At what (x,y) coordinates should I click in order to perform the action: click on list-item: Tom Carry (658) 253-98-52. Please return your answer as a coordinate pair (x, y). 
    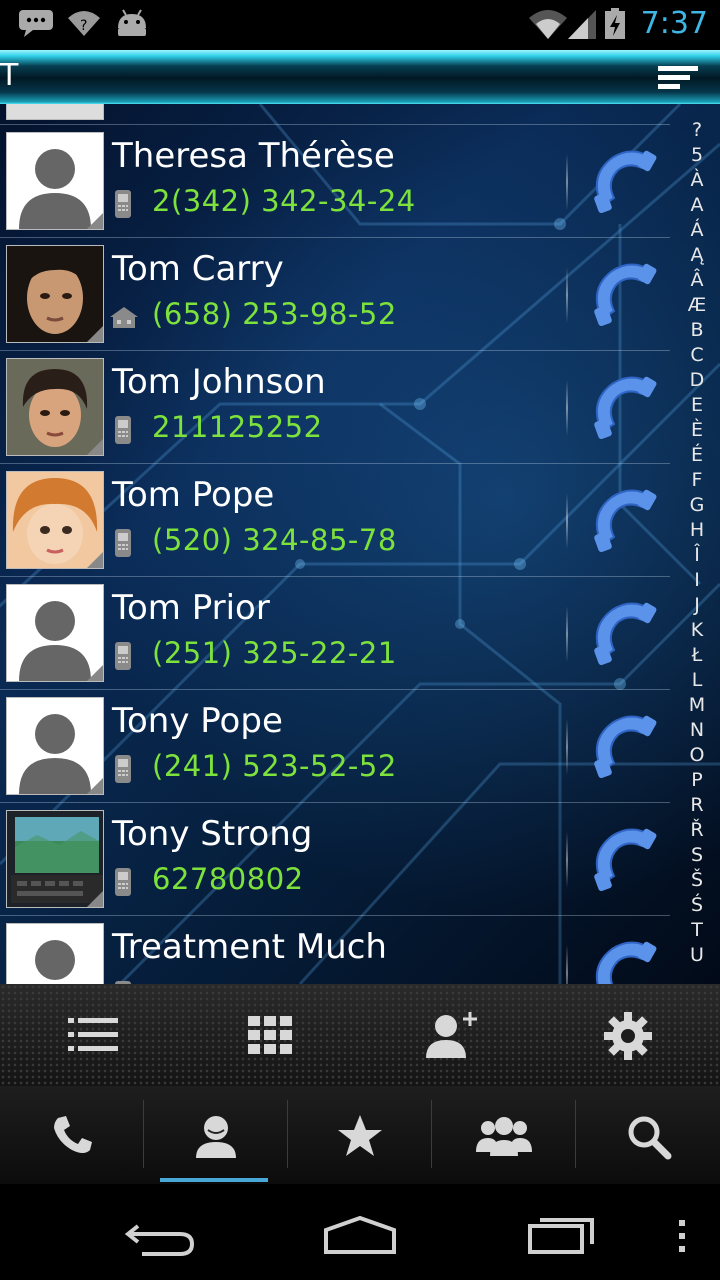
    Looking at the image, I should click on (335, 294).